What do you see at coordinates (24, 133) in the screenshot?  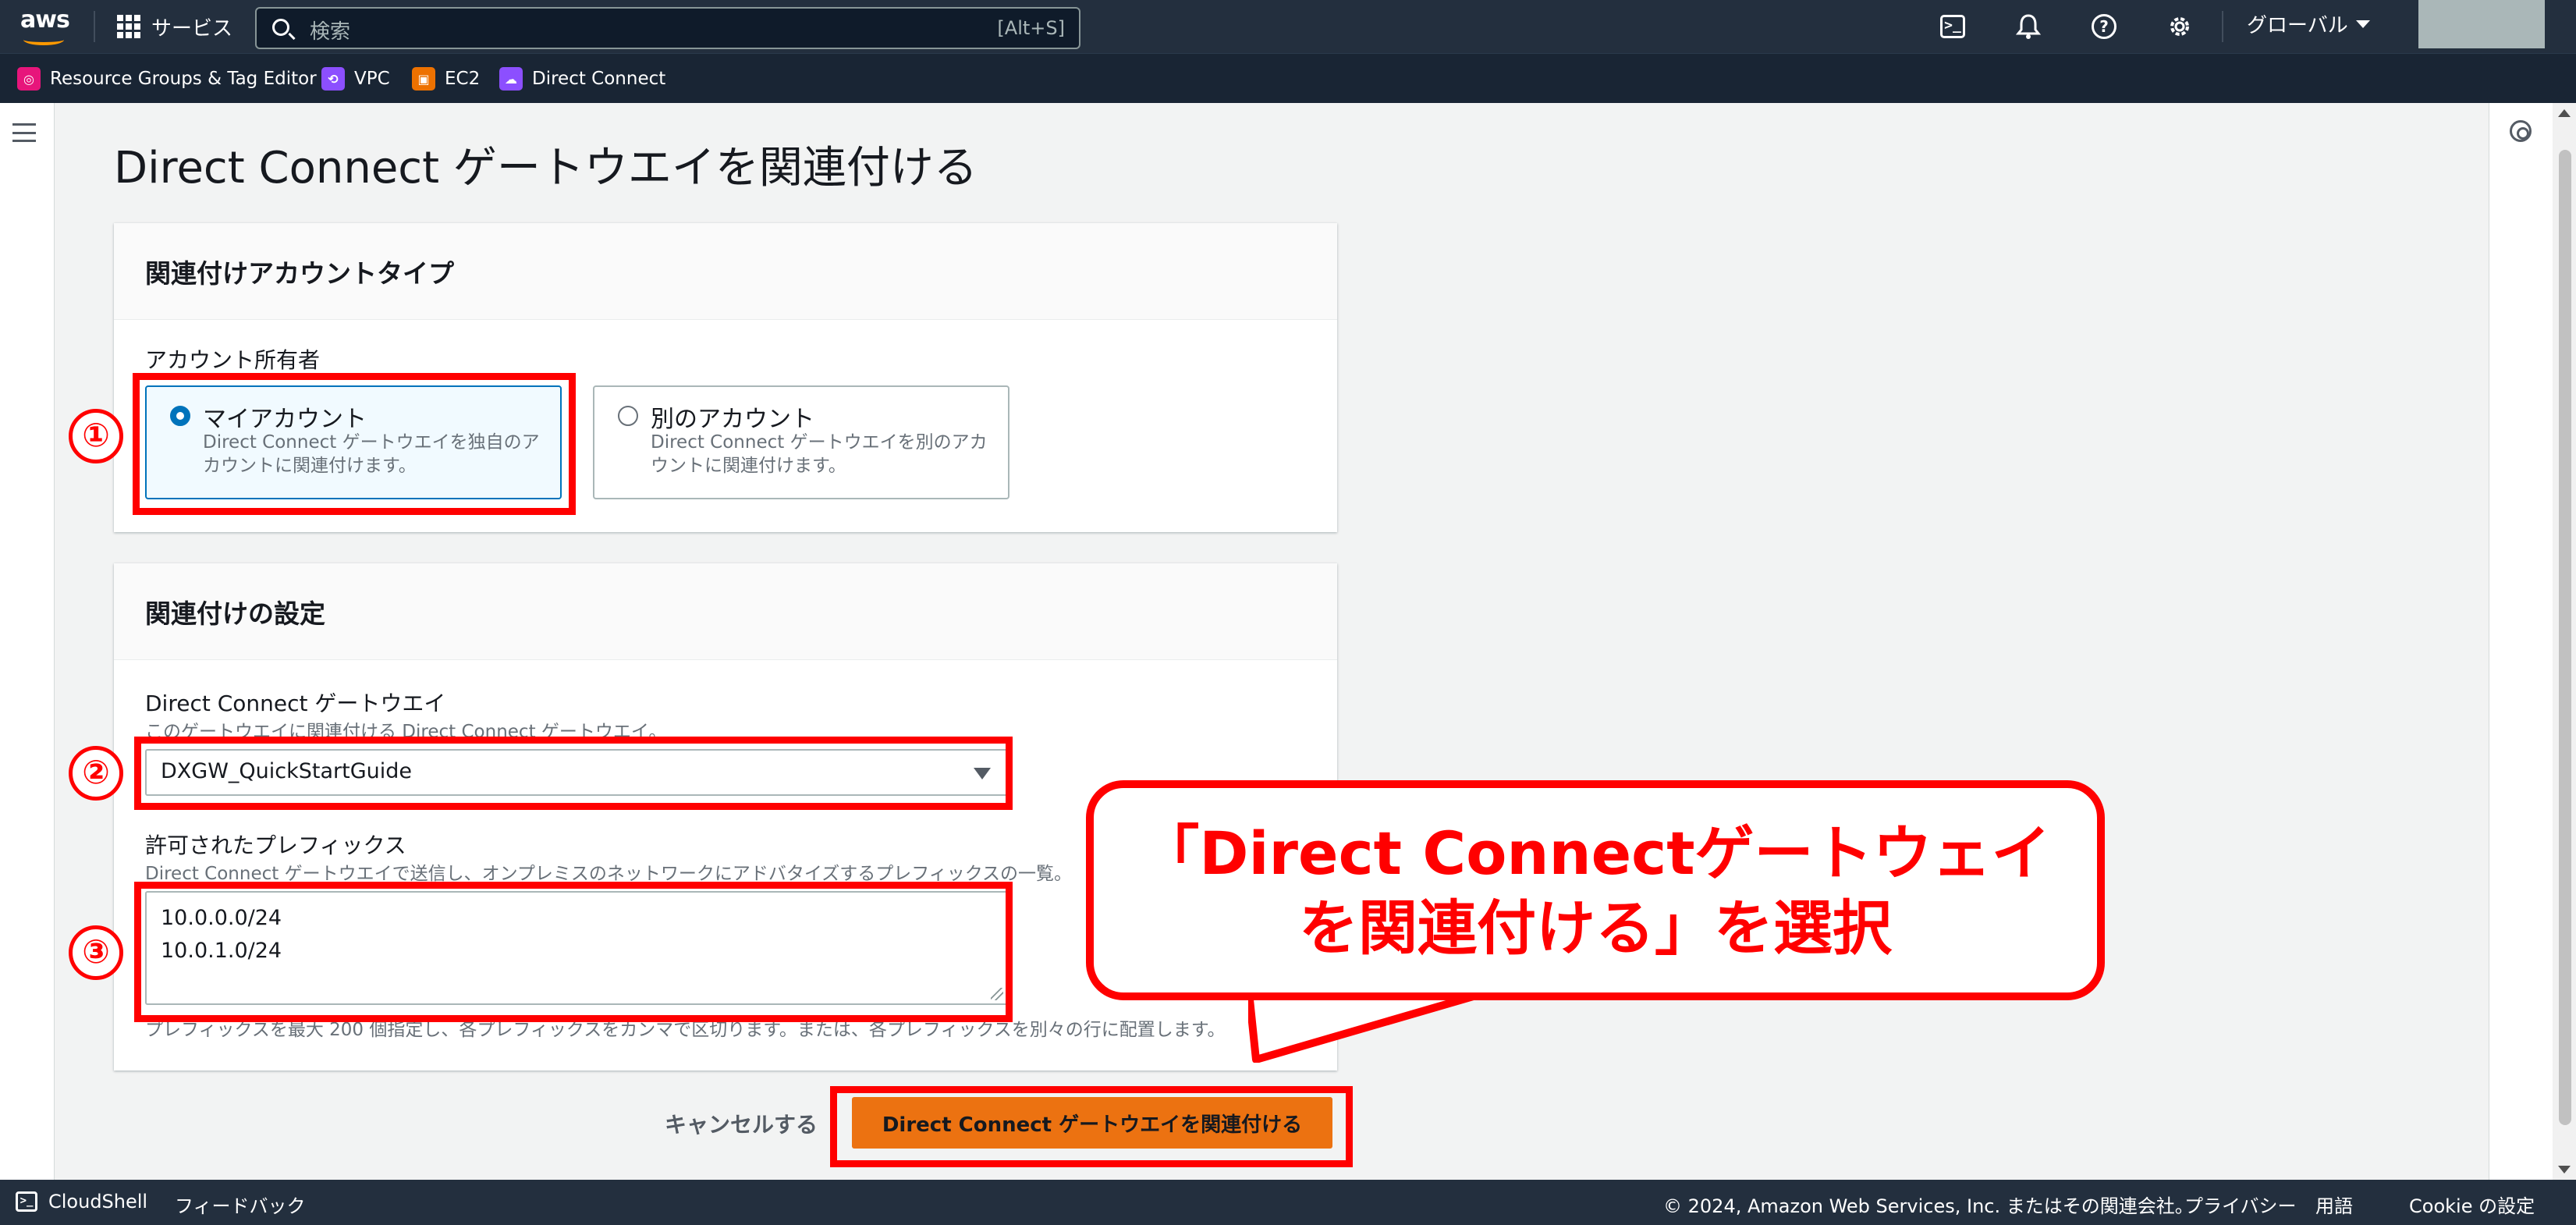 I see `menu-icon` at bounding box center [24, 133].